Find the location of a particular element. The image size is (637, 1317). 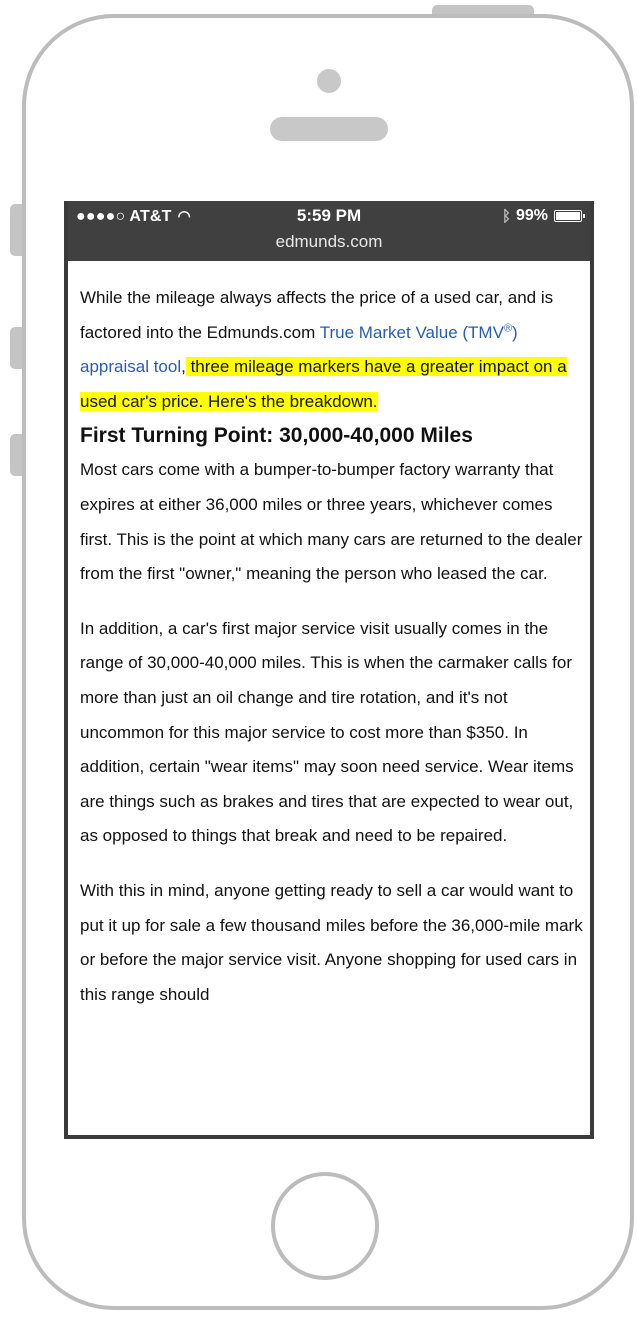

status-bar: ●●●●○ AT&T ◠ 5:59 PM ᛒ 99% edmunds.com is located at coordinates (329, 231).